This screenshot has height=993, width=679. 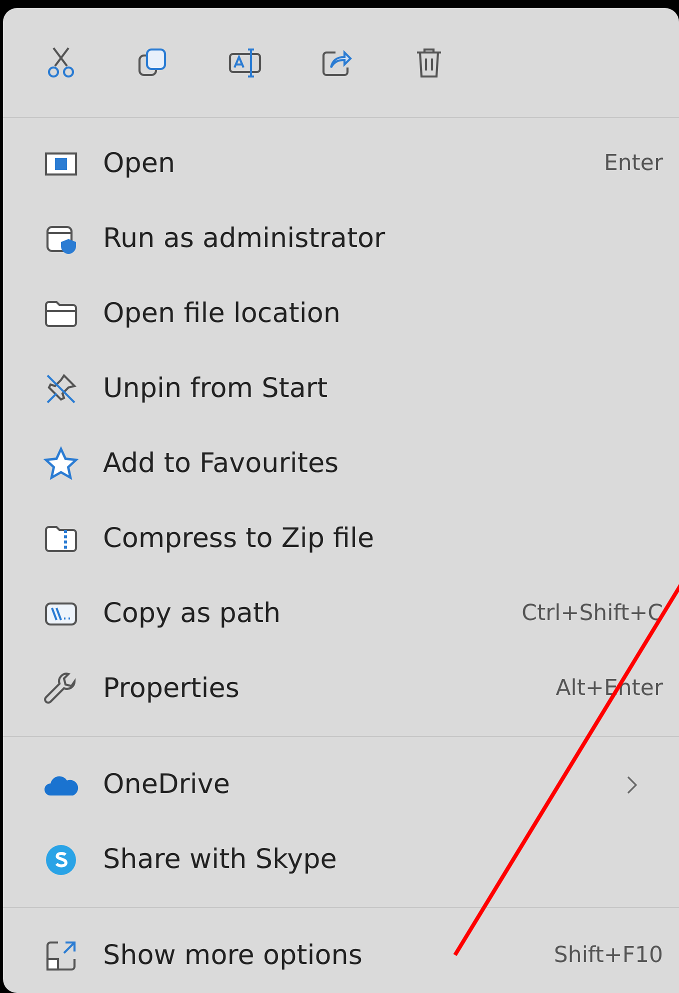 I want to click on menu-item-label: Open file location, so click(x=222, y=313).